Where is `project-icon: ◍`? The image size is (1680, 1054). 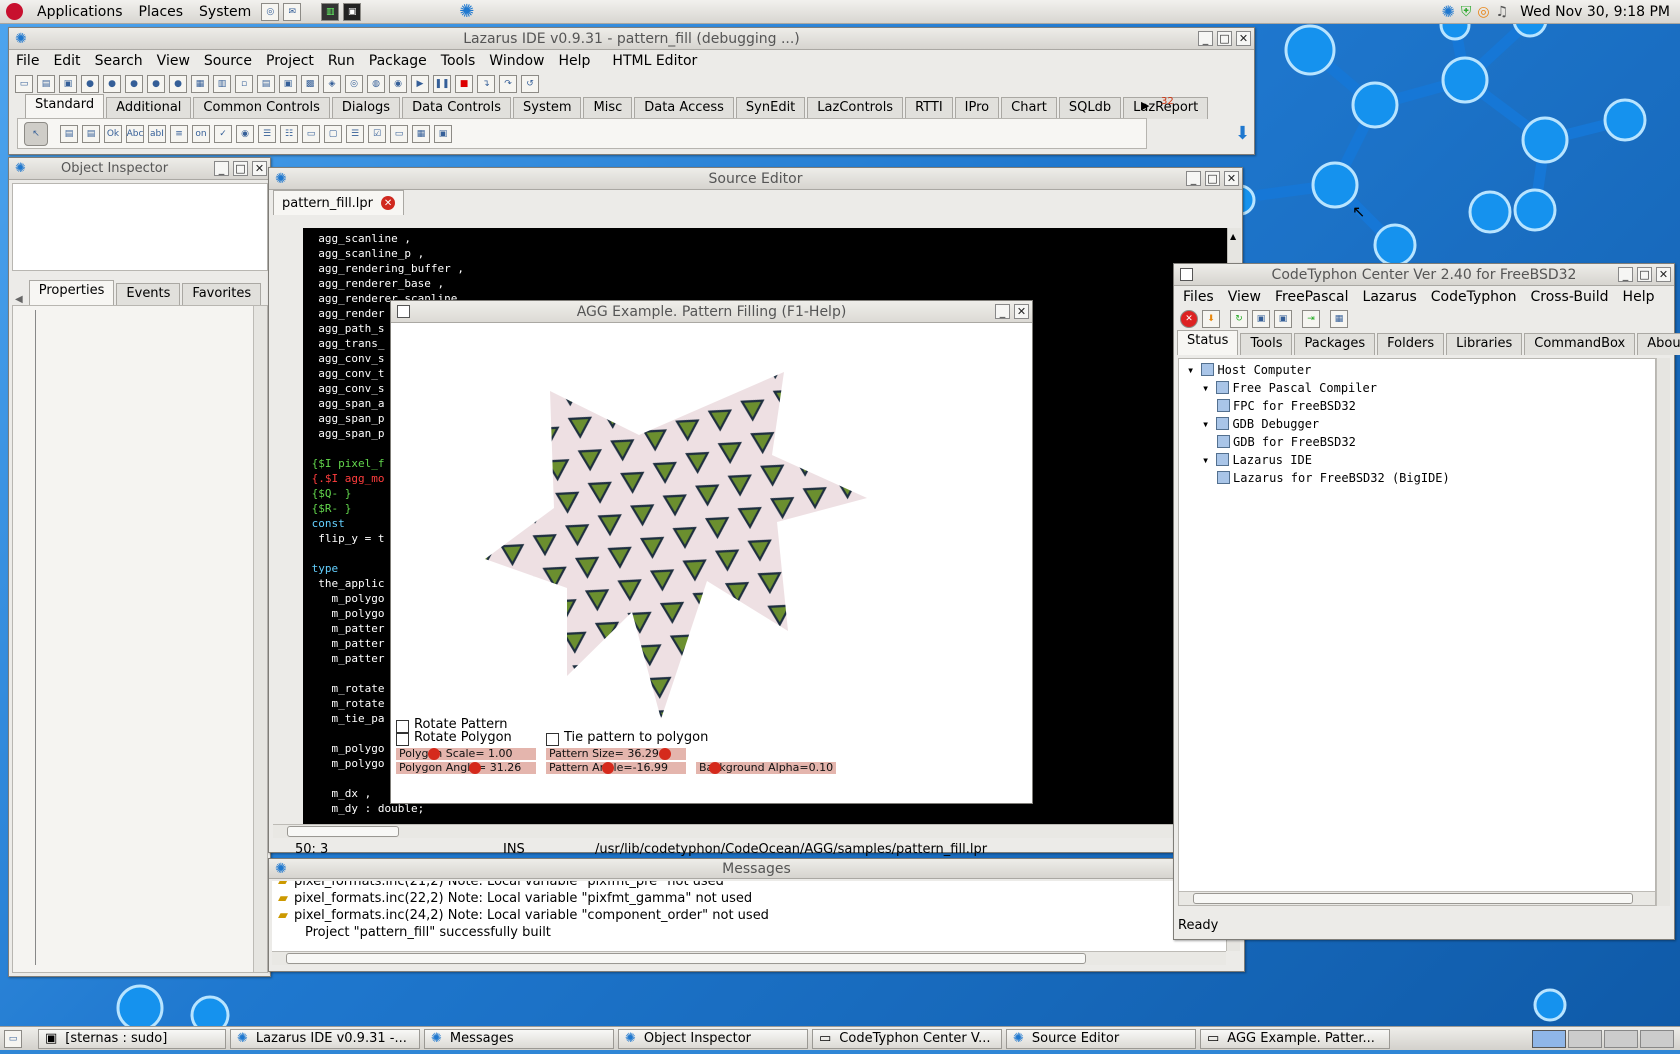
project-icon: ◍ is located at coordinates (376, 83).